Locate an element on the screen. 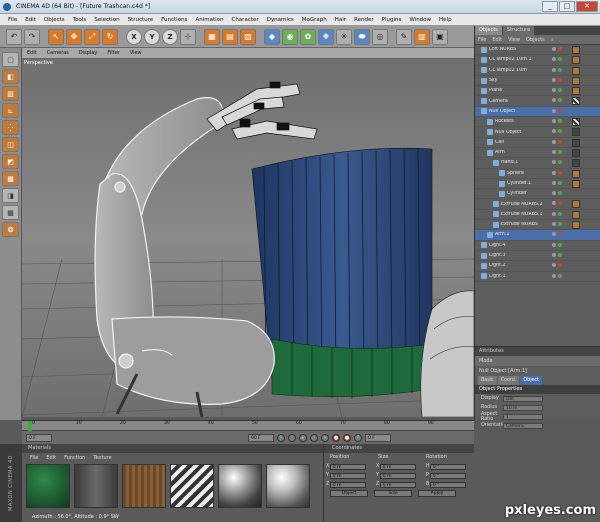 This screenshot has width=600, height=522. objects-menu-view: View is located at coordinates (514, 40).